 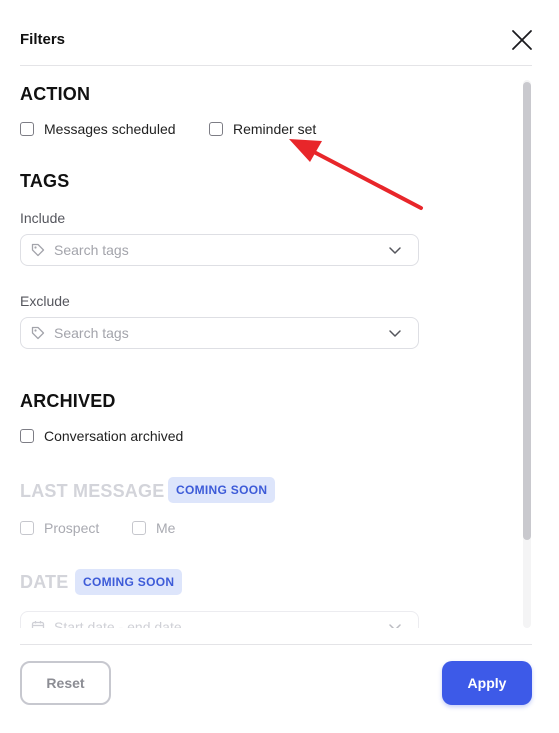 What do you see at coordinates (110, 129) in the screenshot?
I see `checkbox-label: Messages scheduled` at bounding box center [110, 129].